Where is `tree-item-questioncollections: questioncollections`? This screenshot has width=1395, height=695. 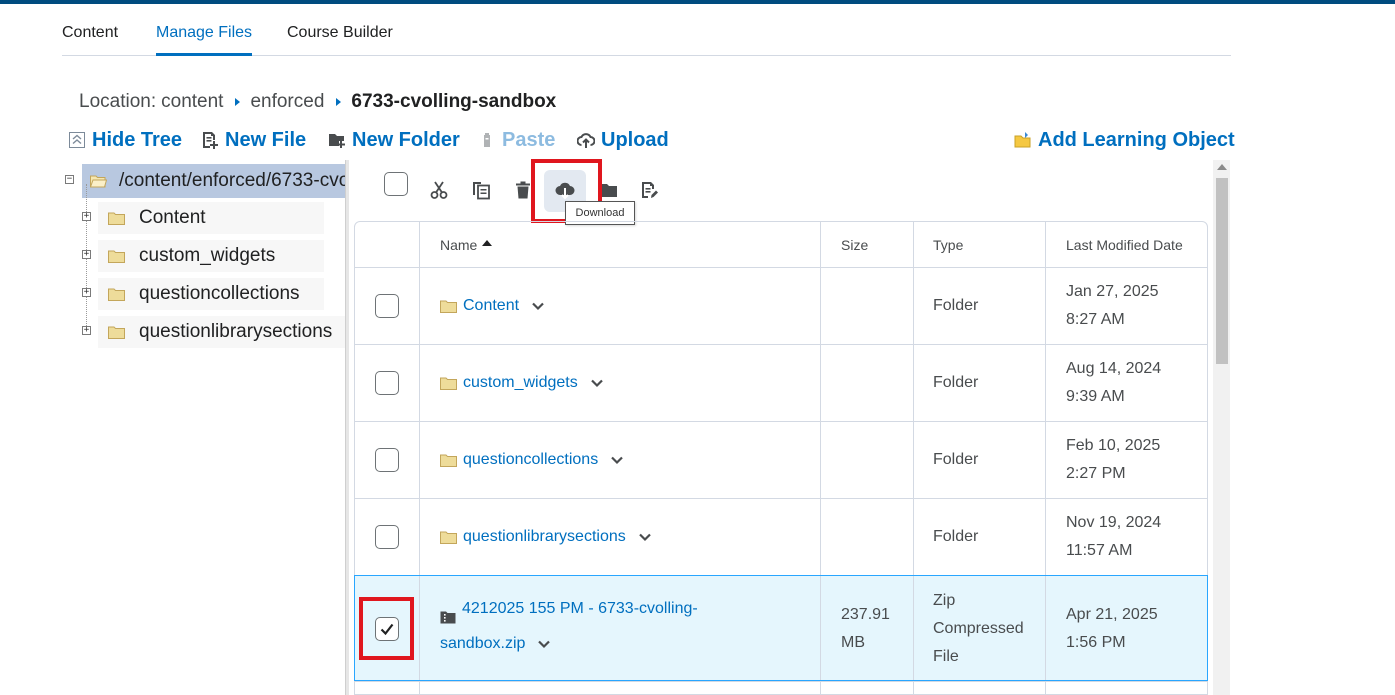 tree-item-questioncollections: questioncollections is located at coordinates (211, 294).